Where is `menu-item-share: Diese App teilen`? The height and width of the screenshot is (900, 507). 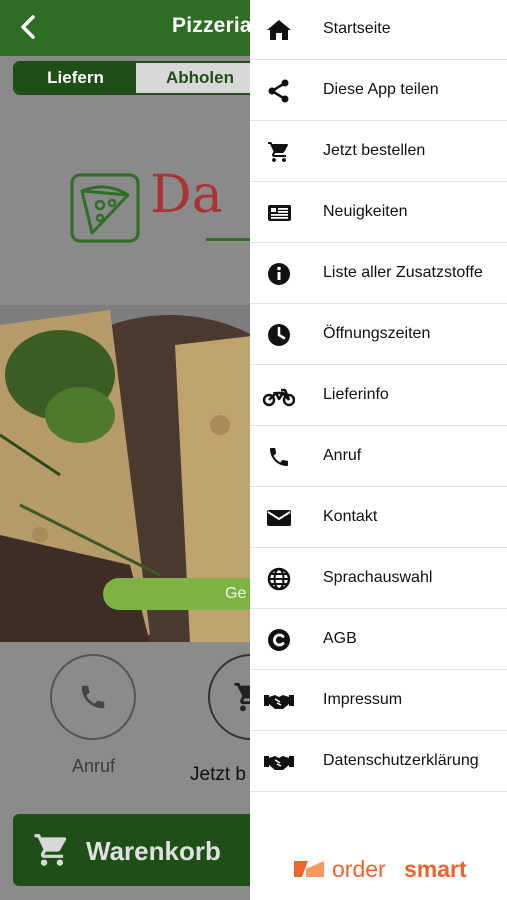
menu-item-share: Diese App teilen is located at coordinates (378, 91).